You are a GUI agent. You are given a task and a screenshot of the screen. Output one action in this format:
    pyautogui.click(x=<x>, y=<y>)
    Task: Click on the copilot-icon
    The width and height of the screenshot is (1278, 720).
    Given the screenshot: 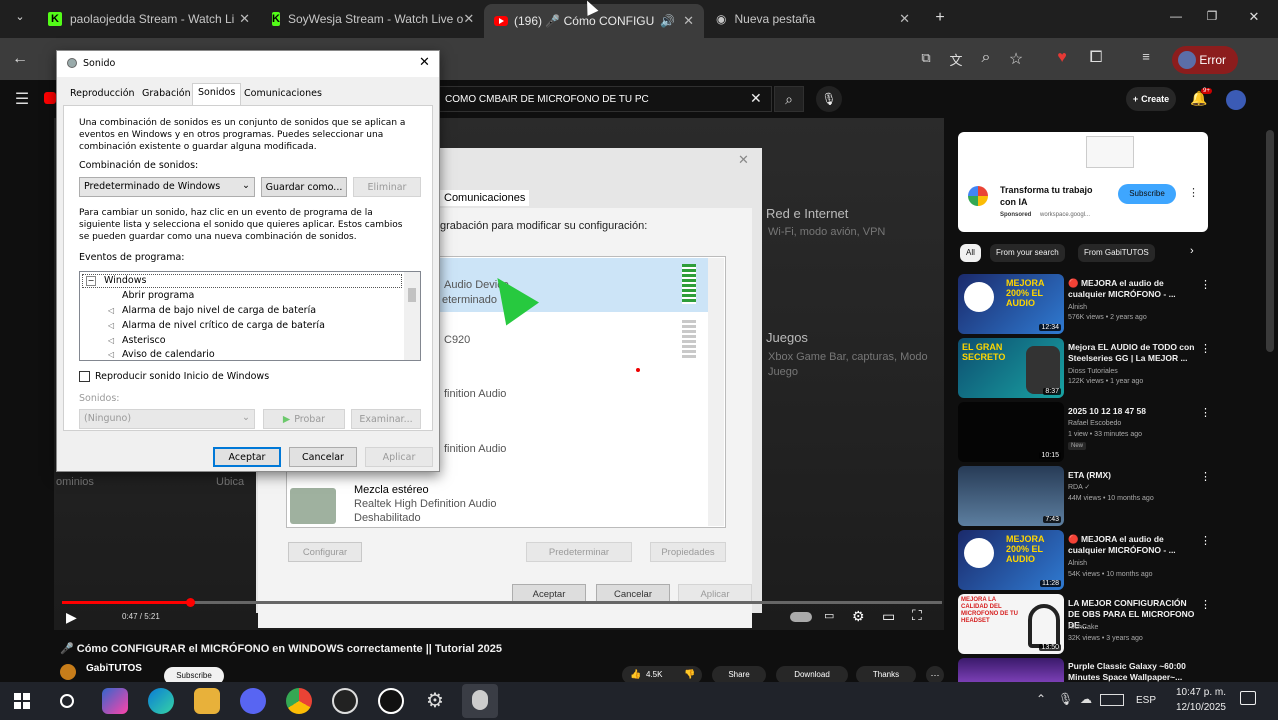 What is the action you would take?
    pyautogui.click(x=115, y=701)
    